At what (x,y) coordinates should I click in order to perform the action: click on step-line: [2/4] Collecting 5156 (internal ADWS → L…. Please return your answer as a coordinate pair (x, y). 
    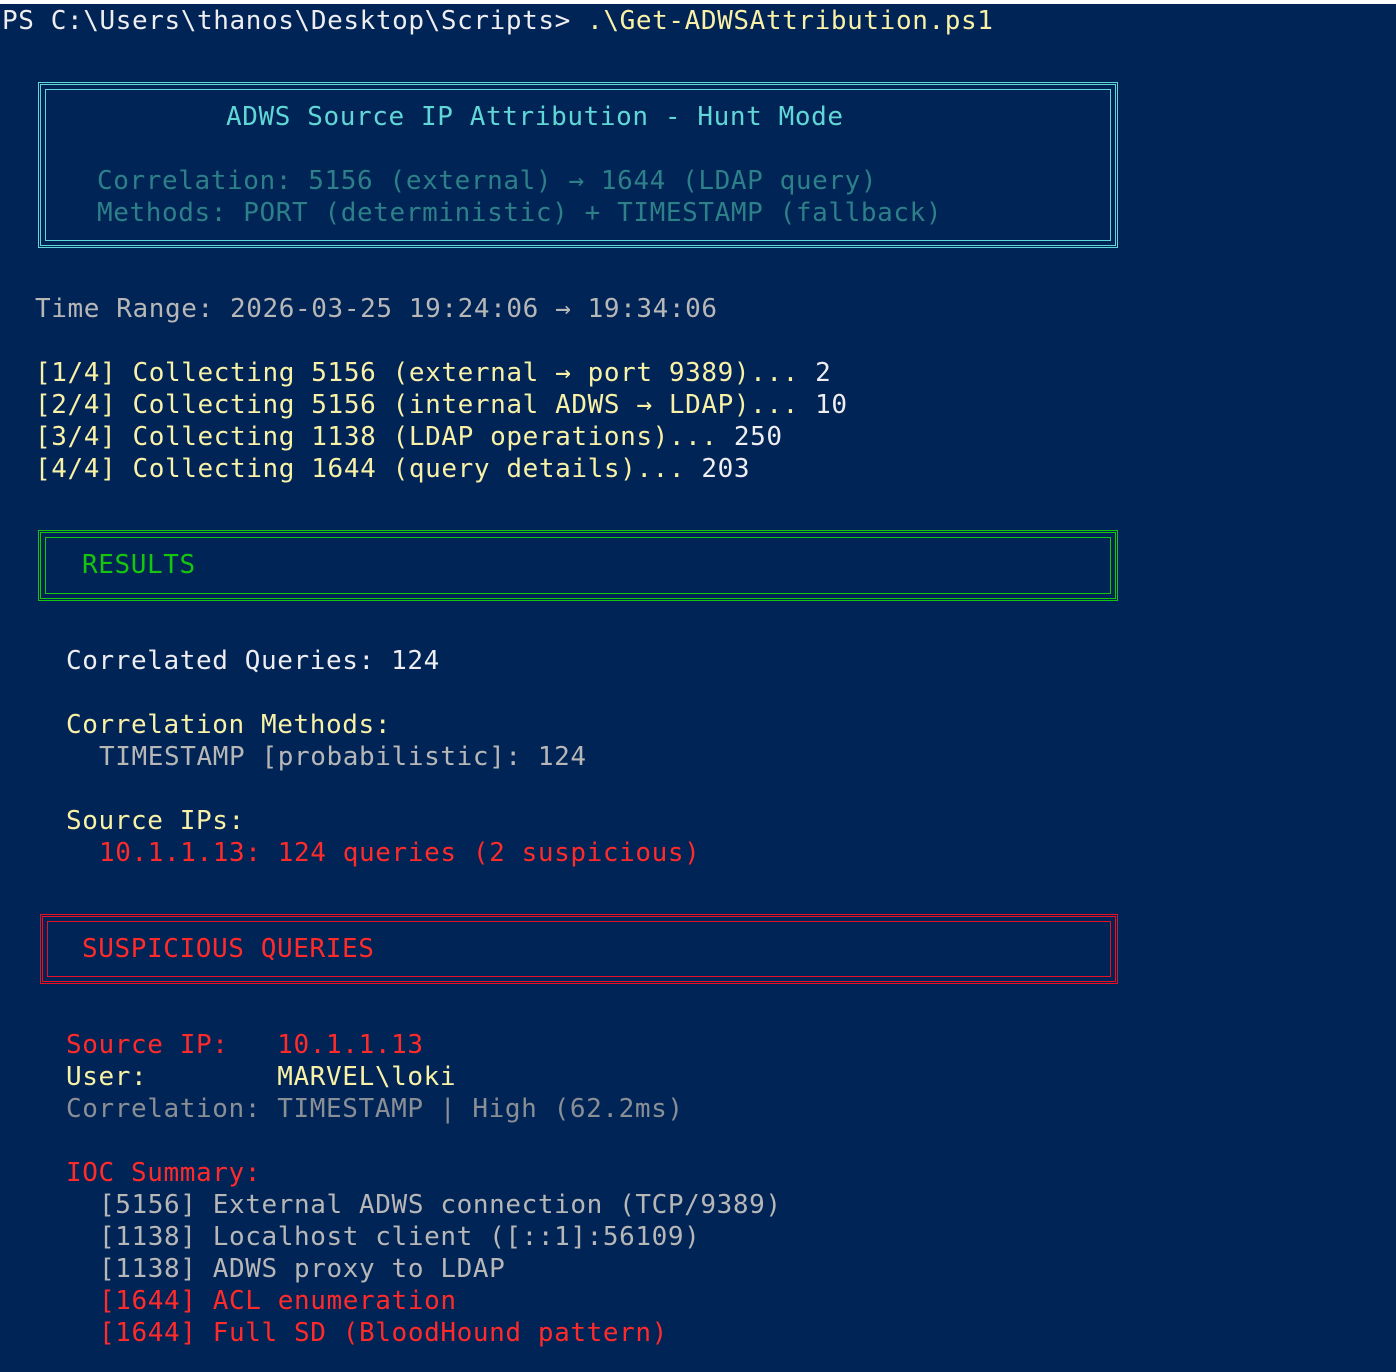
    Looking at the image, I should click on (441, 405).